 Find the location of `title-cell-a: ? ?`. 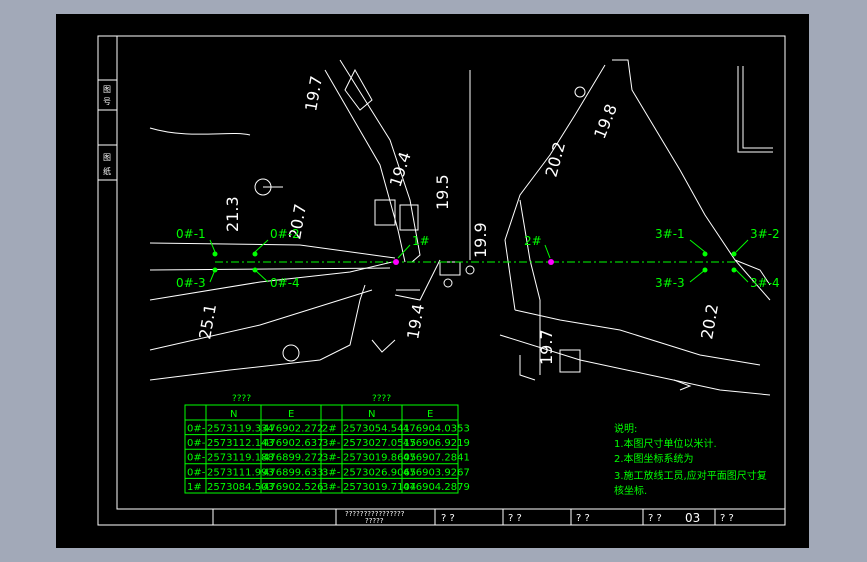

title-cell-a: ? ? is located at coordinates (448, 518).